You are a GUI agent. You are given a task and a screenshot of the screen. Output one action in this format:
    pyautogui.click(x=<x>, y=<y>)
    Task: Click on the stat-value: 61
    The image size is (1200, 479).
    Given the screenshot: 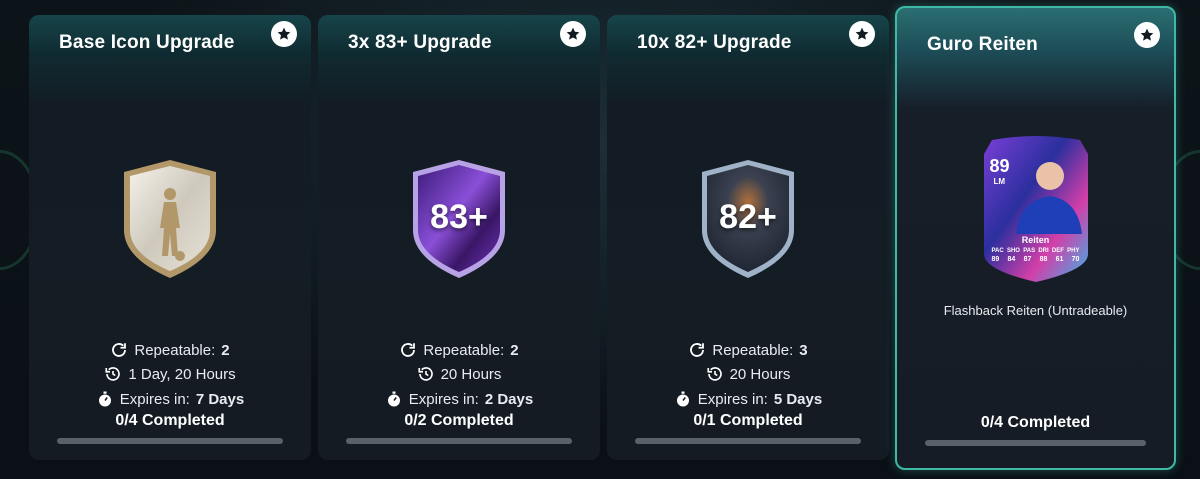 What is the action you would take?
    pyautogui.click(x=1059, y=259)
    